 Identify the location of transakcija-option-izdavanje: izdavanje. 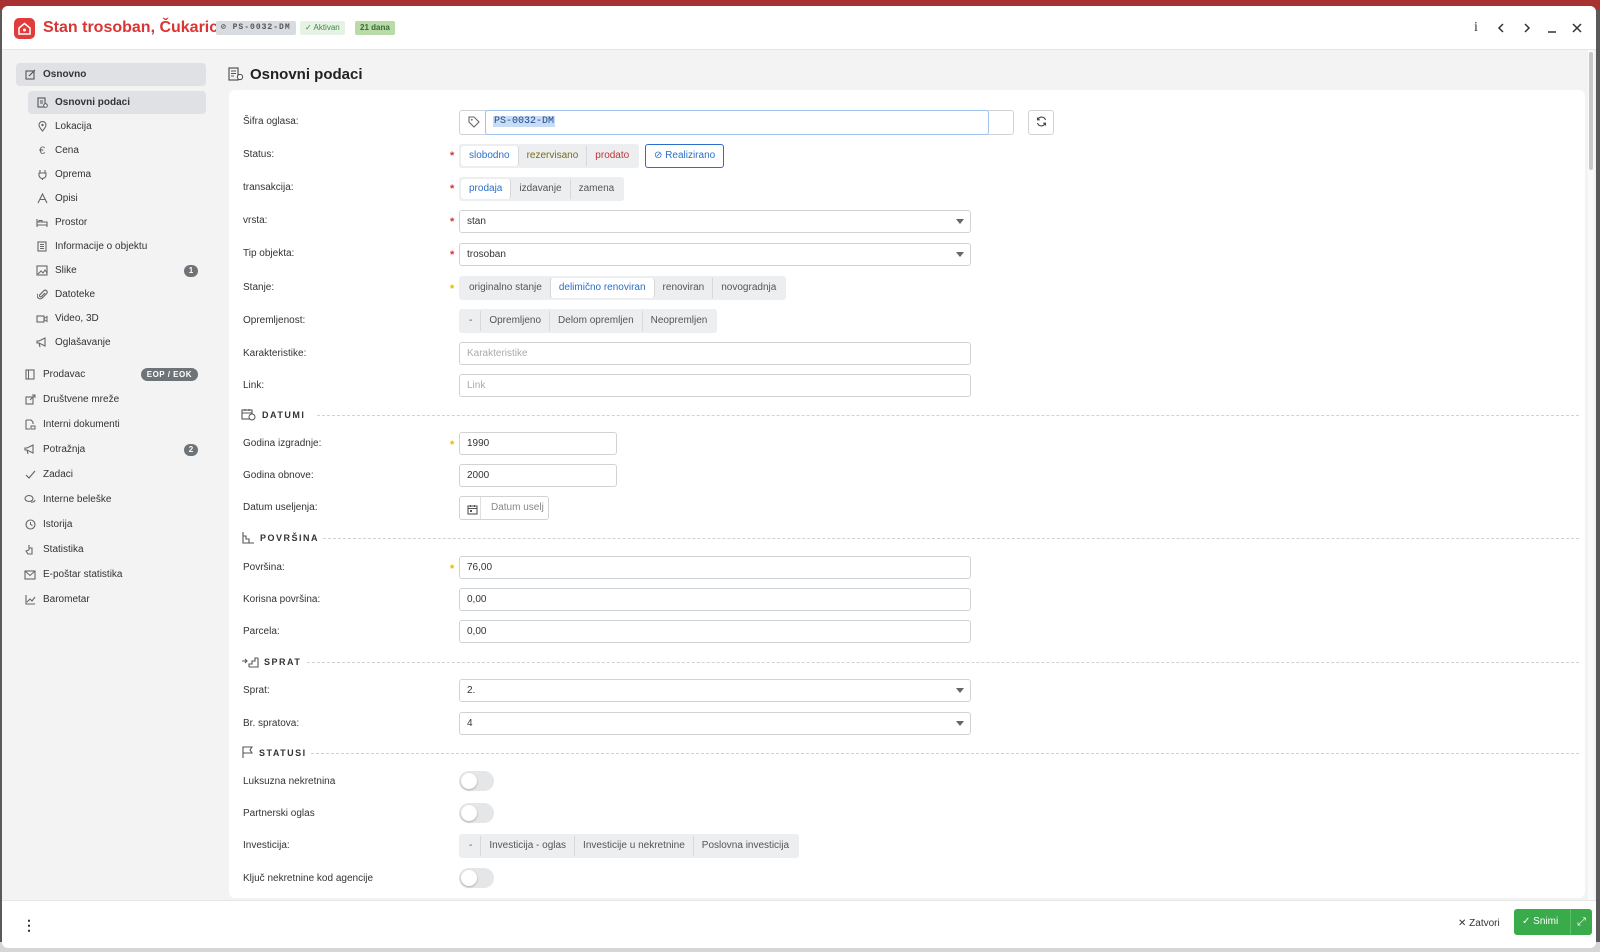
(541, 189).